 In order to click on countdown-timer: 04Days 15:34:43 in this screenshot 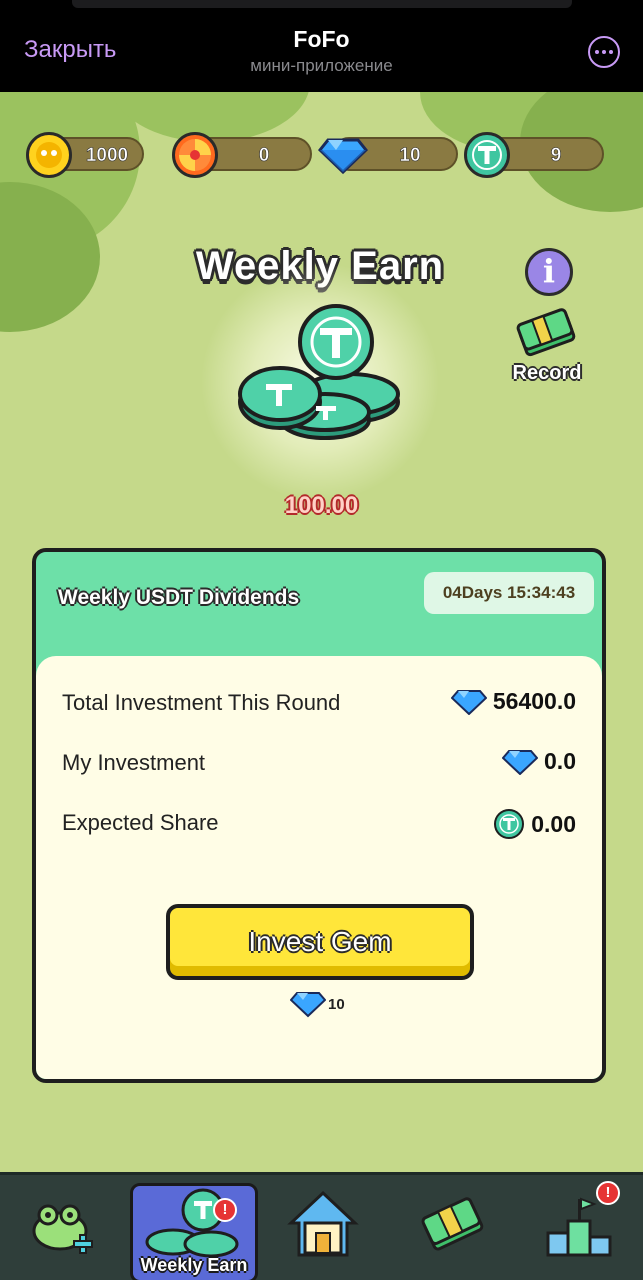, I will do `click(509, 593)`.